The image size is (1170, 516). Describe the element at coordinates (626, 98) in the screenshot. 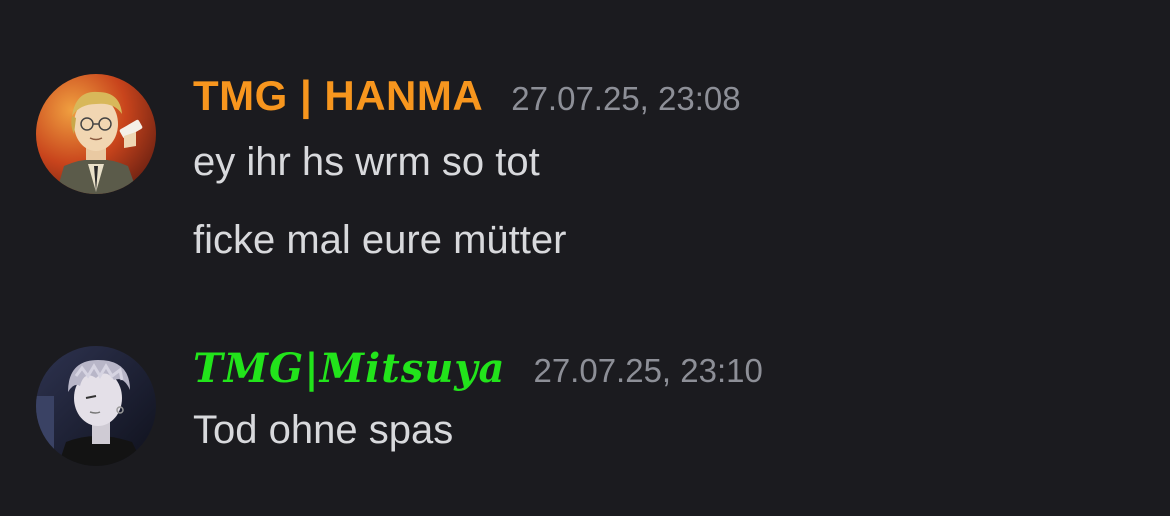

I see `timestamp: 27.07.25, 23:08` at that location.